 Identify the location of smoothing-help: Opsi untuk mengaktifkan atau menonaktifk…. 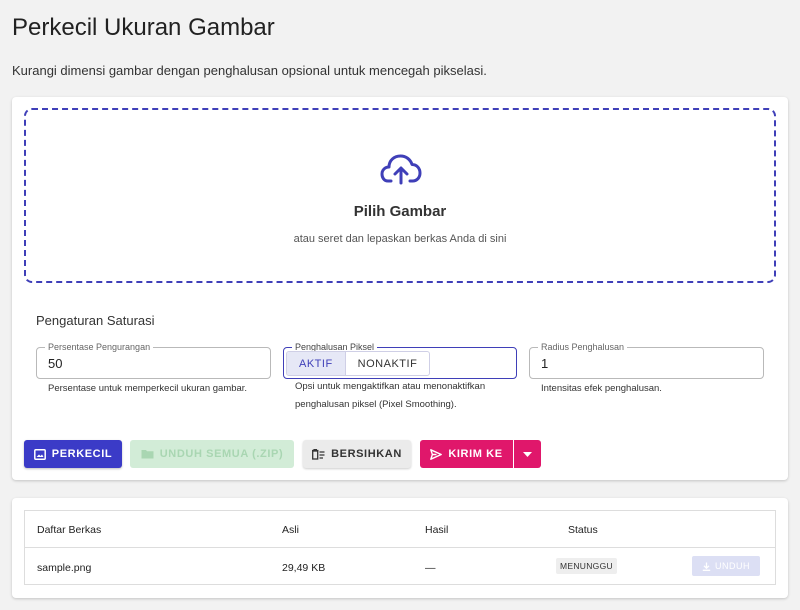
(390, 395).